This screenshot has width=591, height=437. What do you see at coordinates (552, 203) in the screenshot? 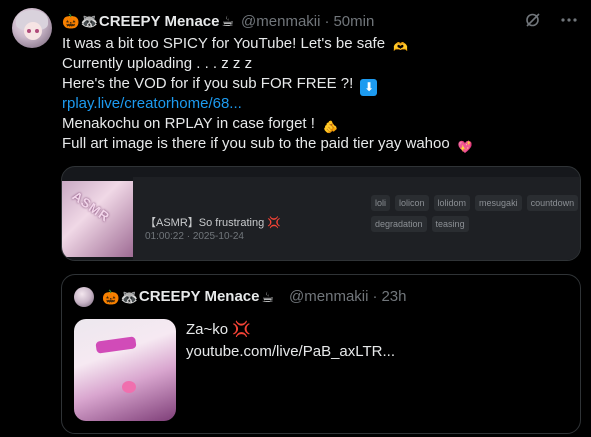
I see `tag-item: countdown` at bounding box center [552, 203].